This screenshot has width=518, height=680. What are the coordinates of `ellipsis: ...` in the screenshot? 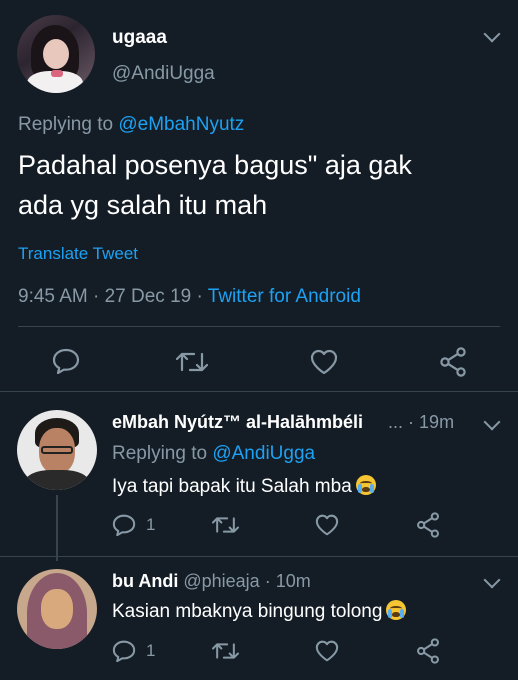 It's located at (396, 422).